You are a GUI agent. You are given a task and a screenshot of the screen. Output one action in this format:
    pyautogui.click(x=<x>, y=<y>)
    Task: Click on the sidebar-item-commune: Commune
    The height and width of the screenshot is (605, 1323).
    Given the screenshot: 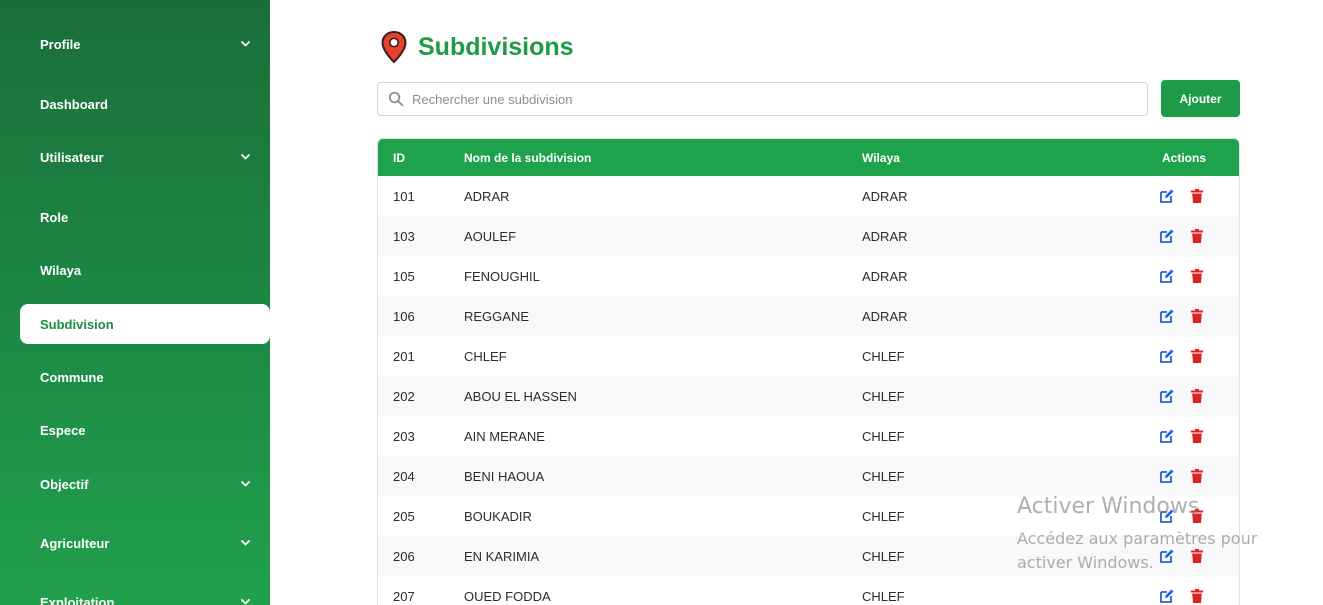 What is the action you would take?
    pyautogui.click(x=145, y=377)
    